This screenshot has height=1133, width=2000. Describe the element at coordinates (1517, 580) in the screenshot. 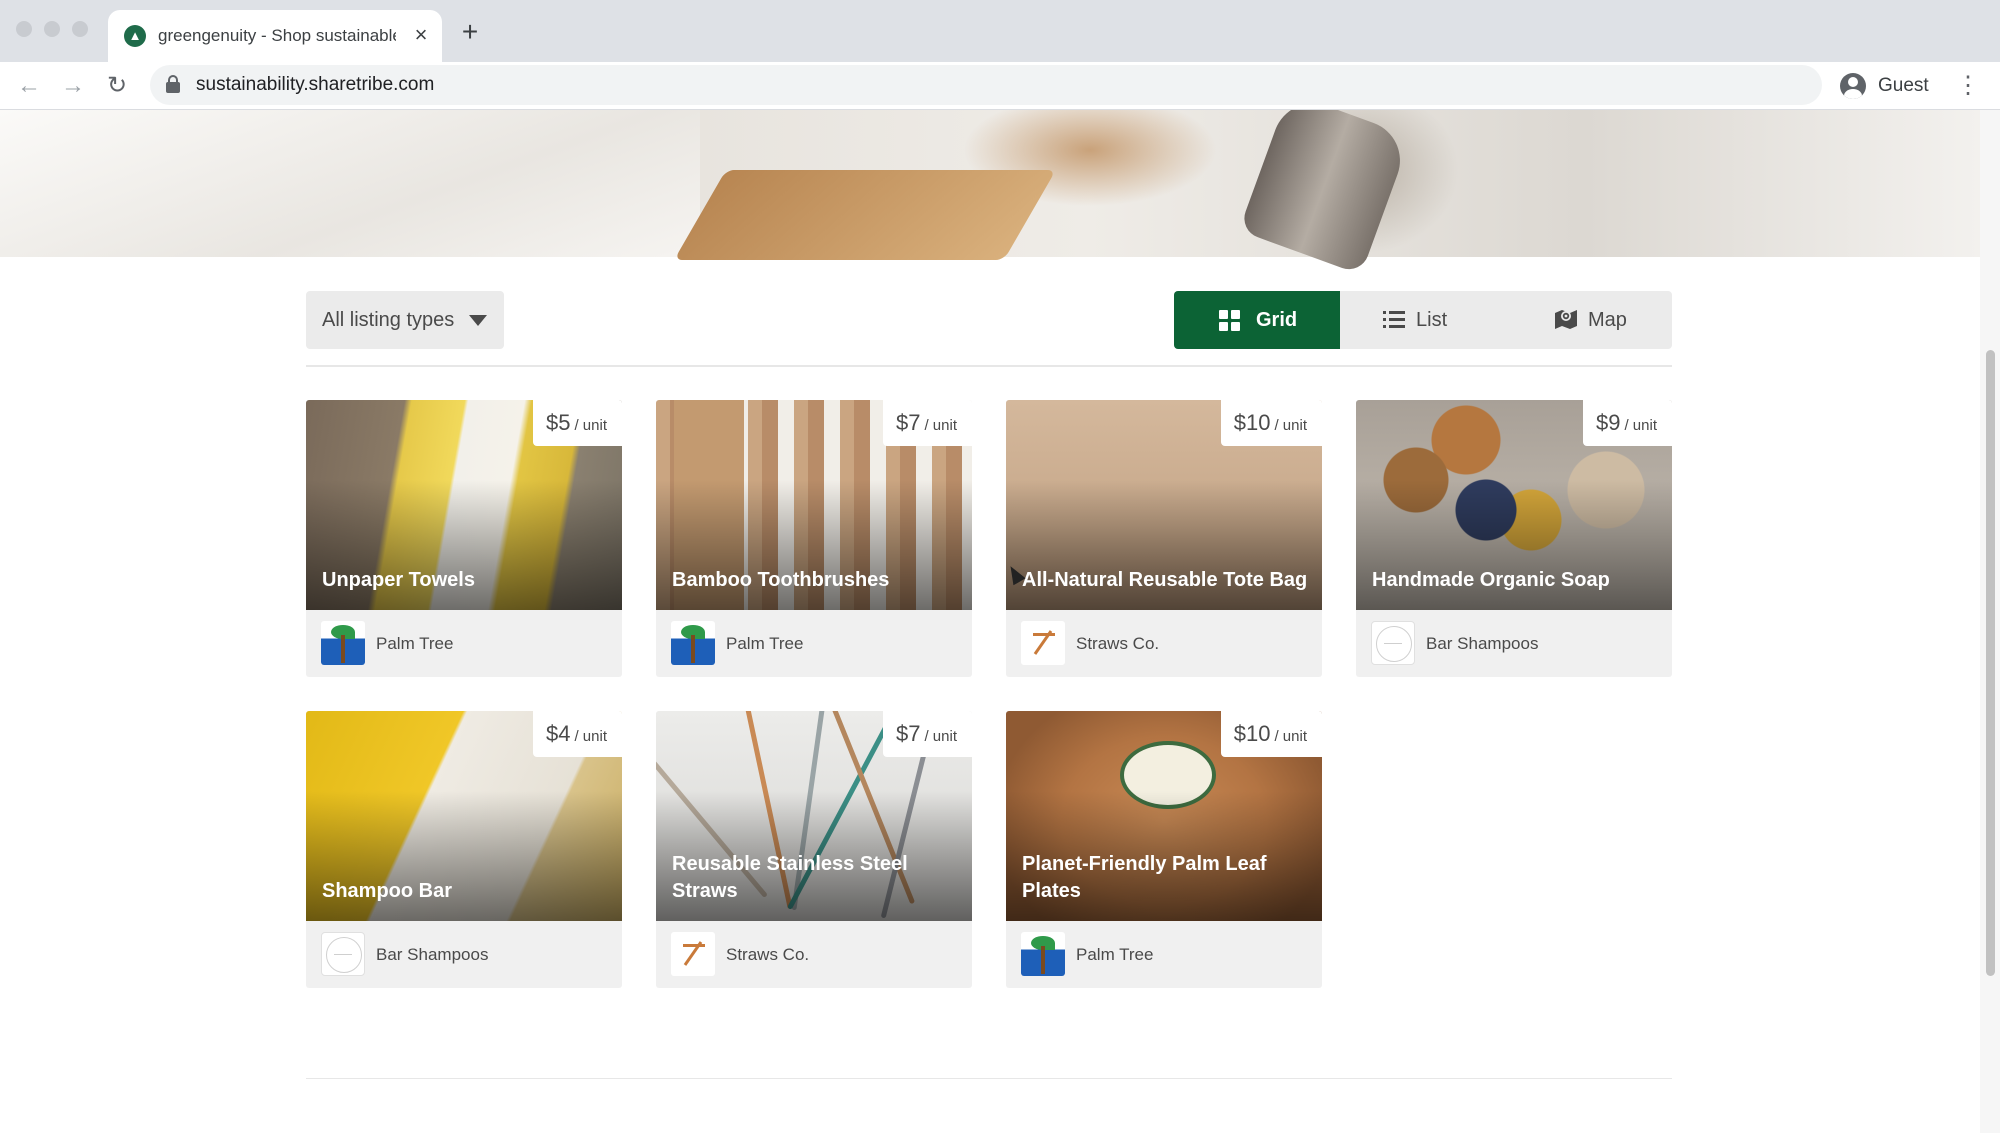

I see `listing-title: Handmade Organic Soap` at that location.